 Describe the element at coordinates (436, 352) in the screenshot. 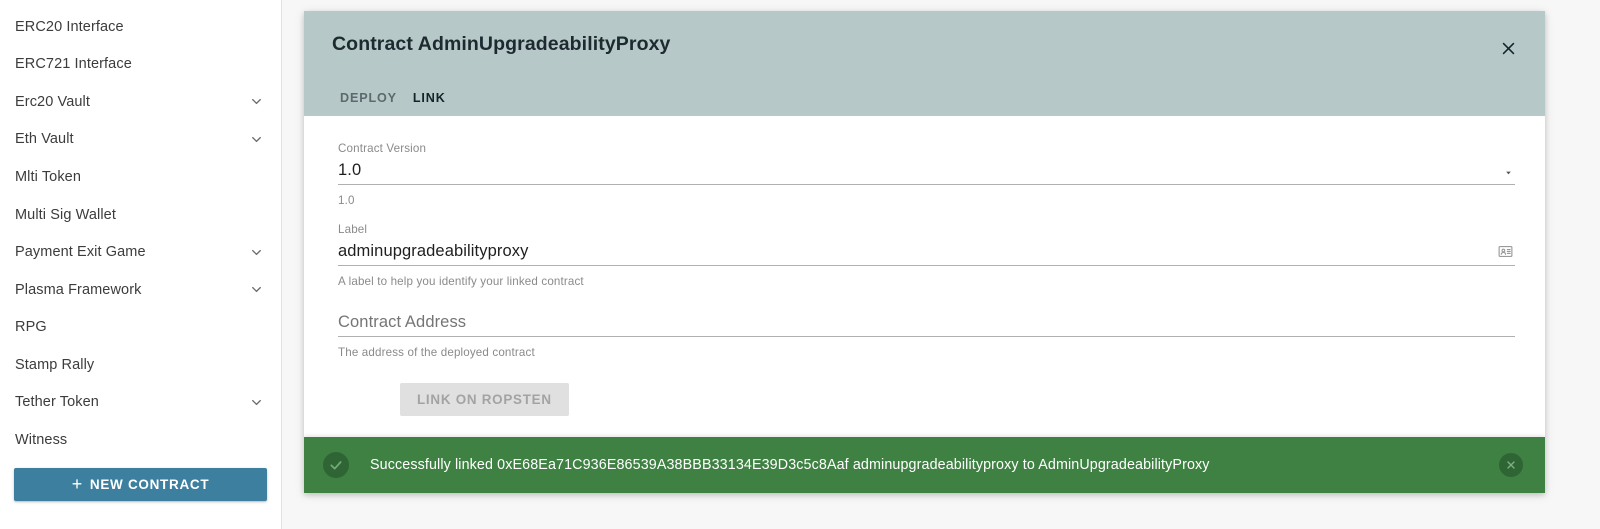

I see `contract-address-help: The address of the deployed contract` at that location.